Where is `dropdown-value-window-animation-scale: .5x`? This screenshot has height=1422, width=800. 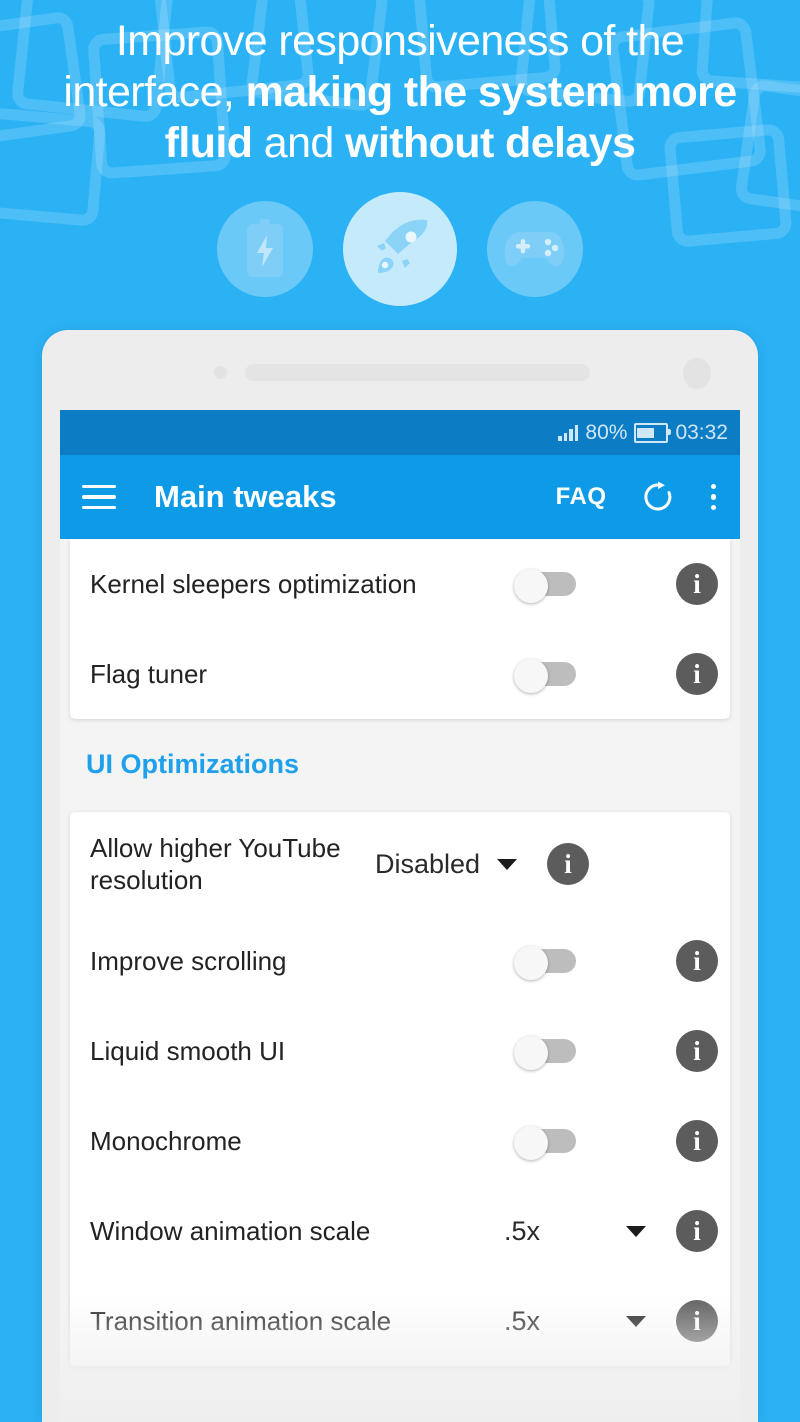
dropdown-value-window-animation-scale: .5x is located at coordinates (522, 1231).